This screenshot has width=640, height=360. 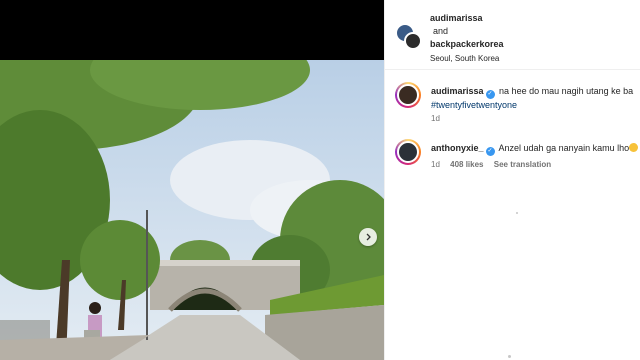 I want to click on comment-username: anthonyxie_, so click(x=457, y=148).